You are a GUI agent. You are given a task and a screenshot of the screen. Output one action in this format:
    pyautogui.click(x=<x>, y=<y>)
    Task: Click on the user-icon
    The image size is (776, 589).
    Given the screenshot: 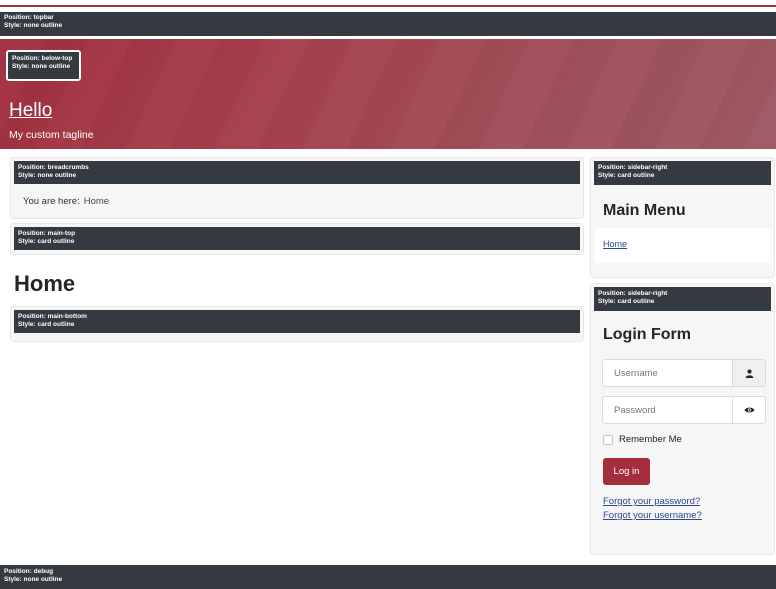 What is the action you would take?
    pyautogui.click(x=748, y=373)
    